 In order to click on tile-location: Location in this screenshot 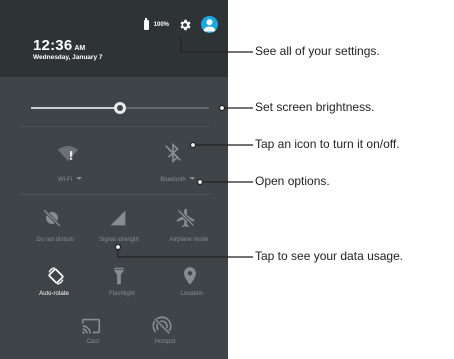, I will do `click(192, 294)`.